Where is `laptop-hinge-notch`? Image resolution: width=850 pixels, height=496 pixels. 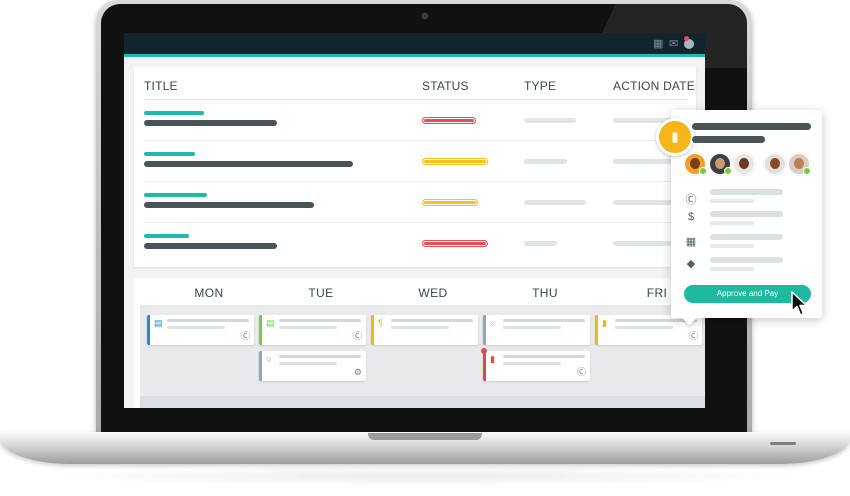
laptop-hinge-notch is located at coordinates (425, 436).